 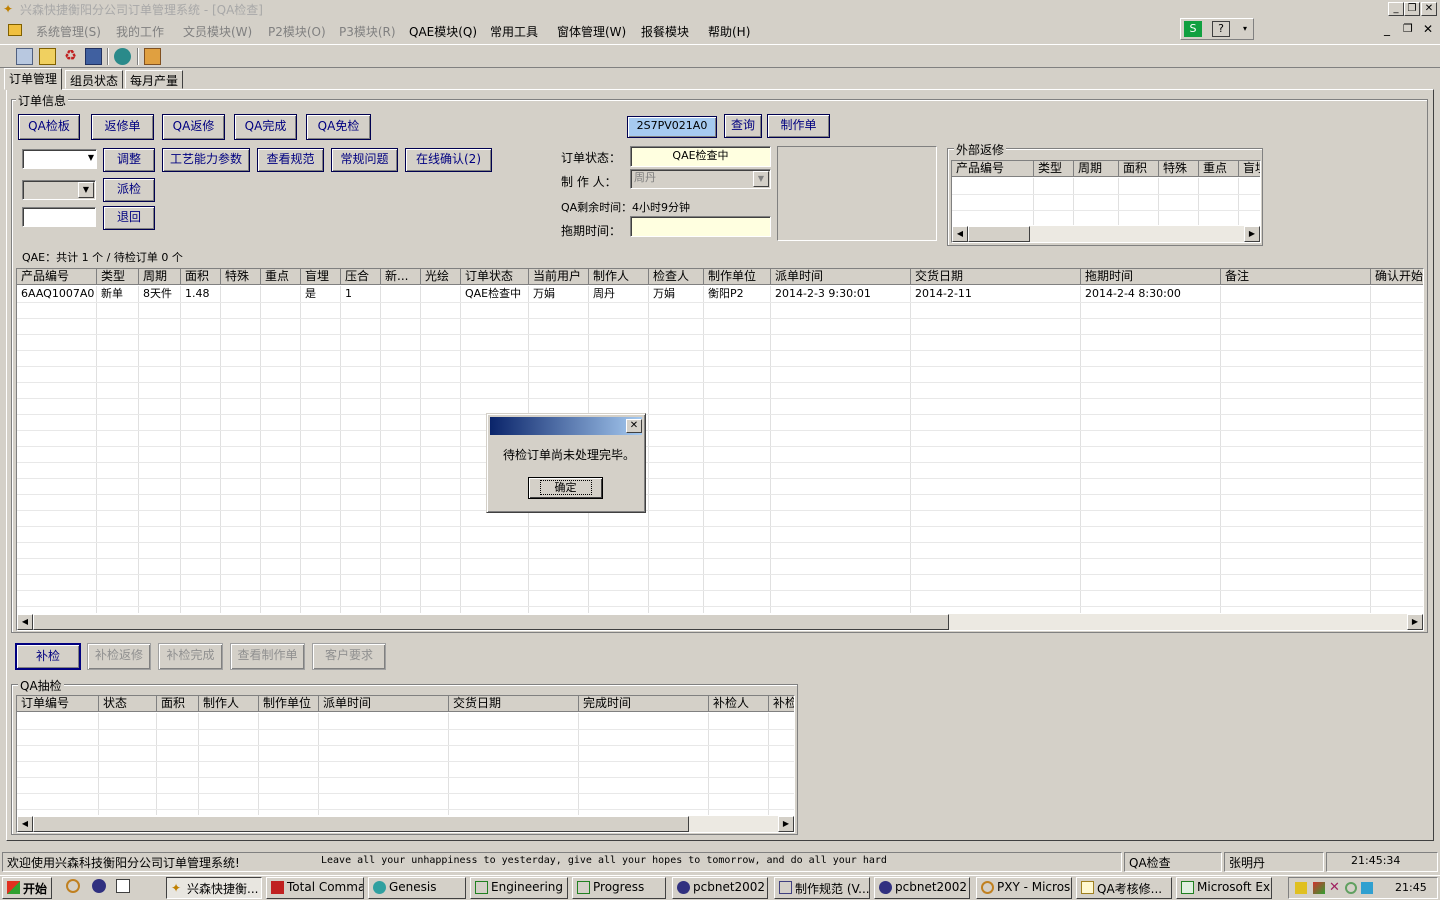 I want to click on mdi-close-button: ✕, so click(x=1428, y=29).